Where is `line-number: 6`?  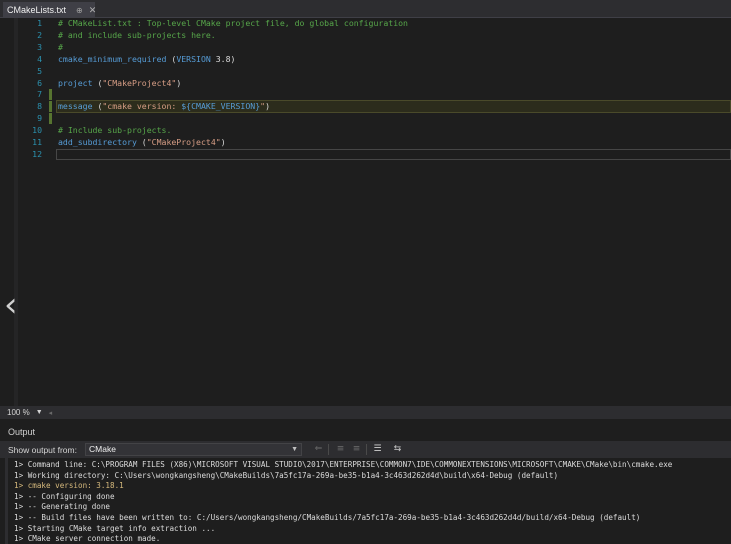
line-number: 6 is located at coordinates (39, 82).